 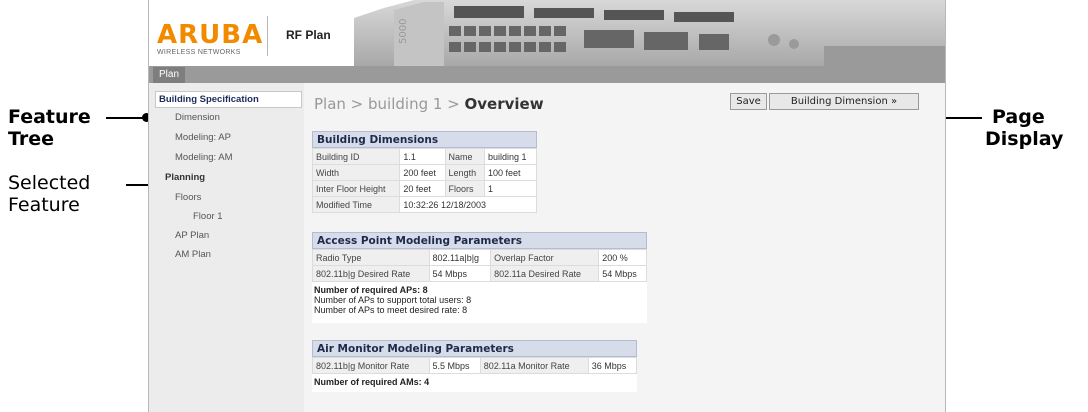 What do you see at coordinates (844, 101) in the screenshot?
I see `building-dimension-button: Building Dimension »` at bounding box center [844, 101].